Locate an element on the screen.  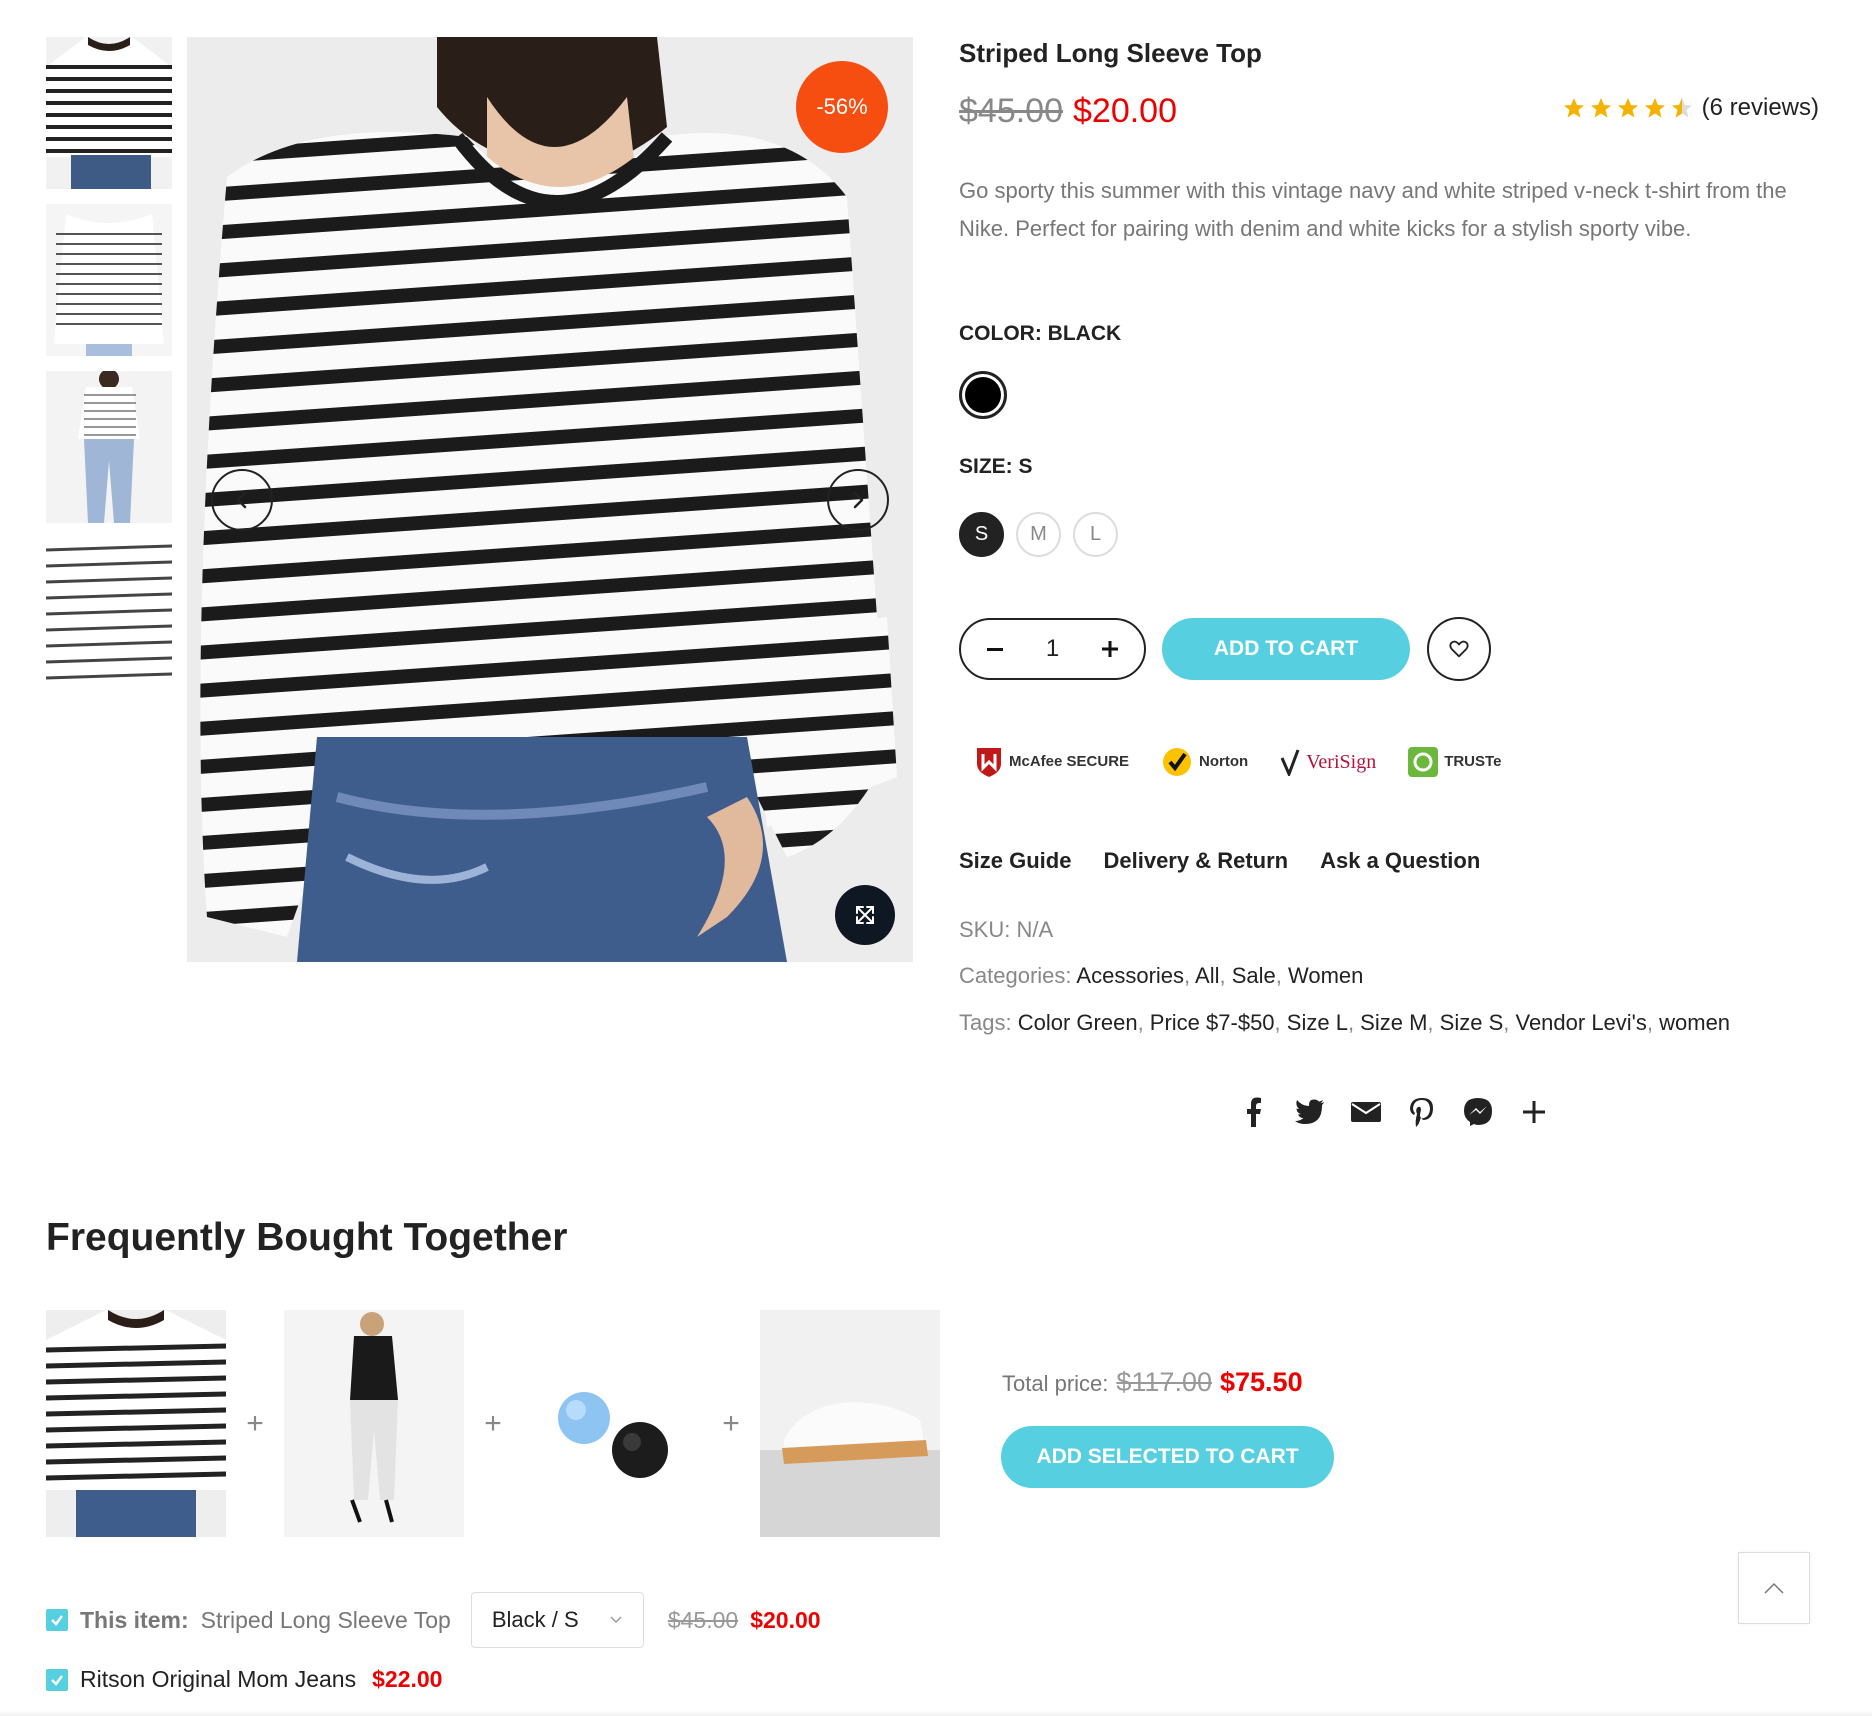
next-image-button is located at coordinates (858, 500).